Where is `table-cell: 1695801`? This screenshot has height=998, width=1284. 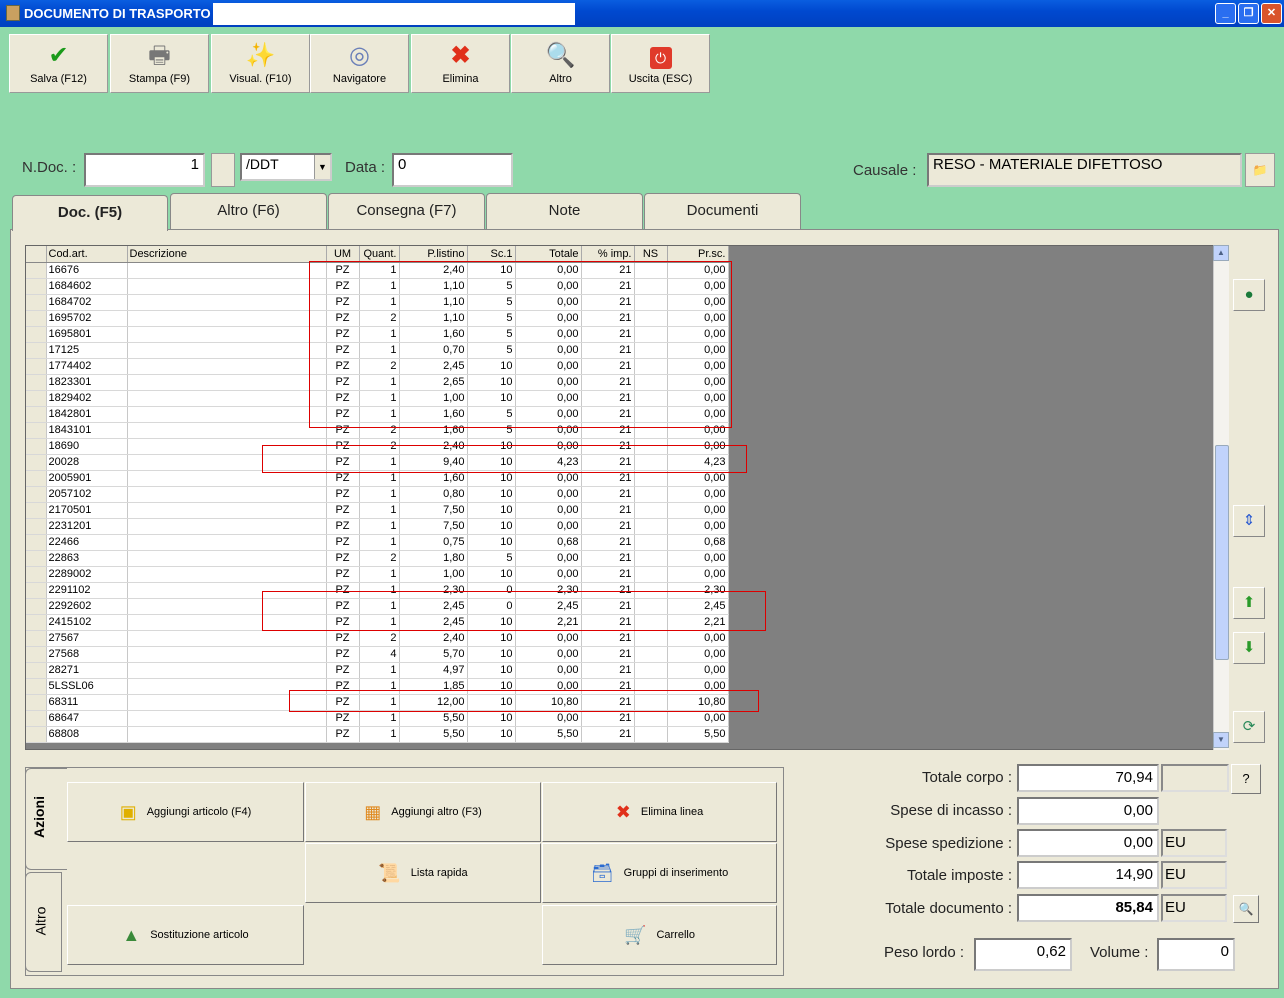 table-cell: 1695801 is located at coordinates (87, 334).